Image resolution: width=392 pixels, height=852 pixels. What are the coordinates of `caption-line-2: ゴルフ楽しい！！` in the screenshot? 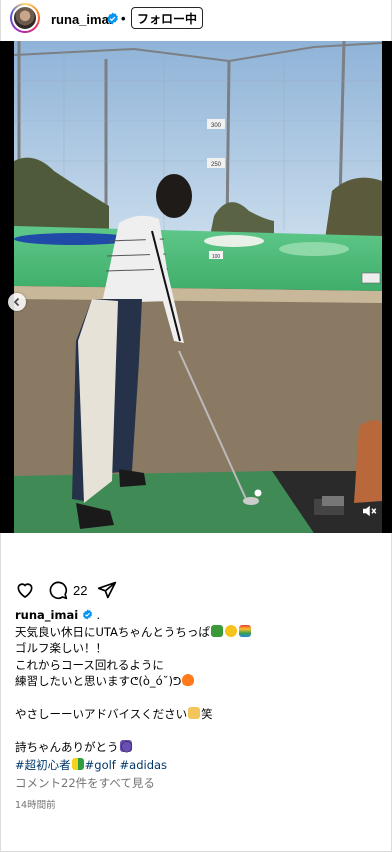 It's located at (61, 648).